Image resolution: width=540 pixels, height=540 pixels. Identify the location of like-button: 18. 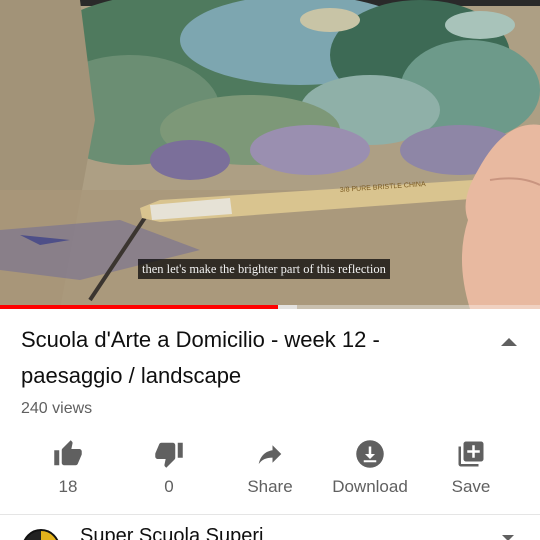
(68, 469).